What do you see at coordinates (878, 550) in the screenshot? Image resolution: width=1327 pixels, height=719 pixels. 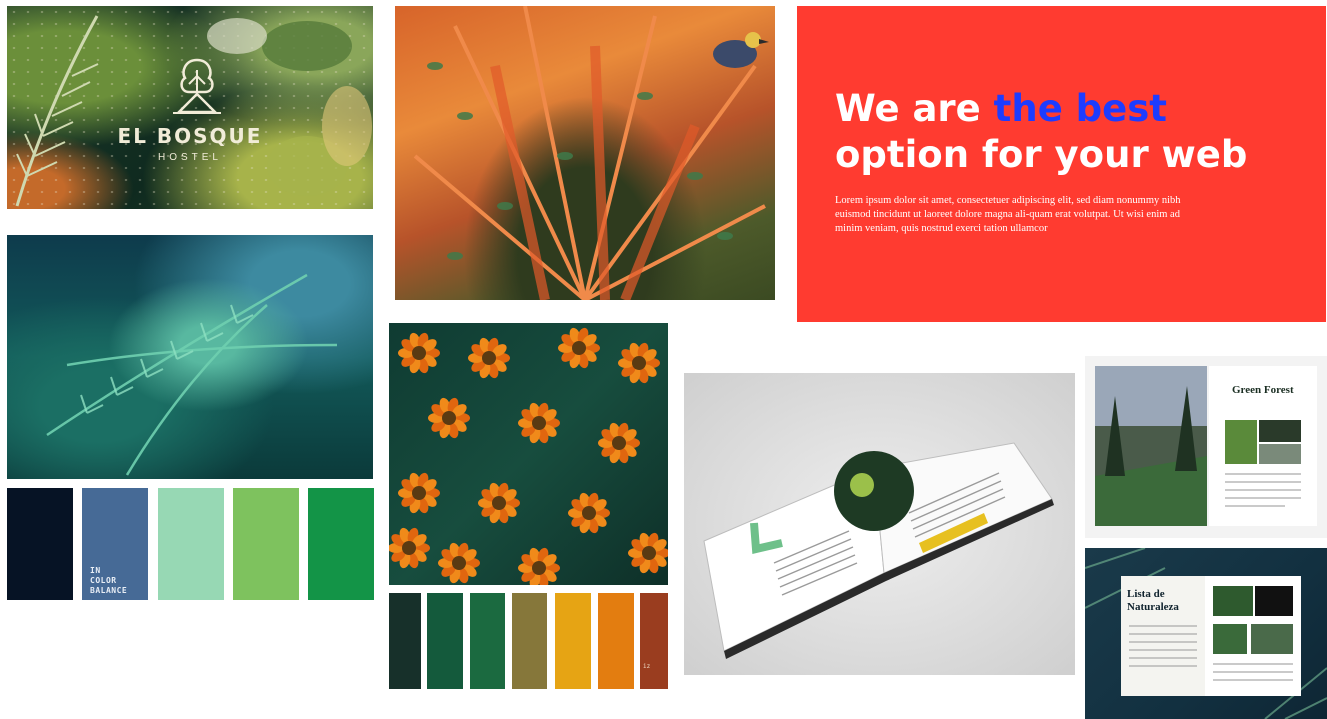 I see `magazine-graphic` at bounding box center [878, 550].